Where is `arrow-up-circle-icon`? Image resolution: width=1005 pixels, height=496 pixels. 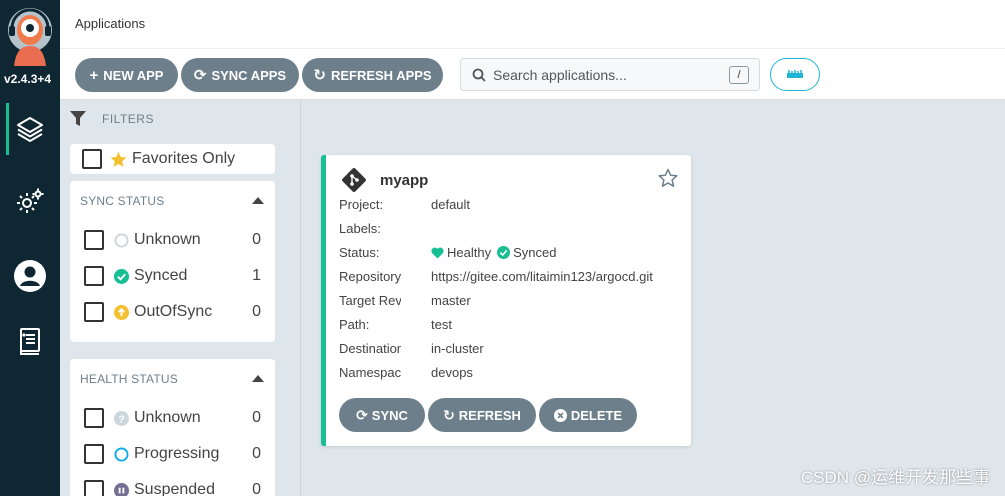 arrow-up-circle-icon is located at coordinates (121, 312).